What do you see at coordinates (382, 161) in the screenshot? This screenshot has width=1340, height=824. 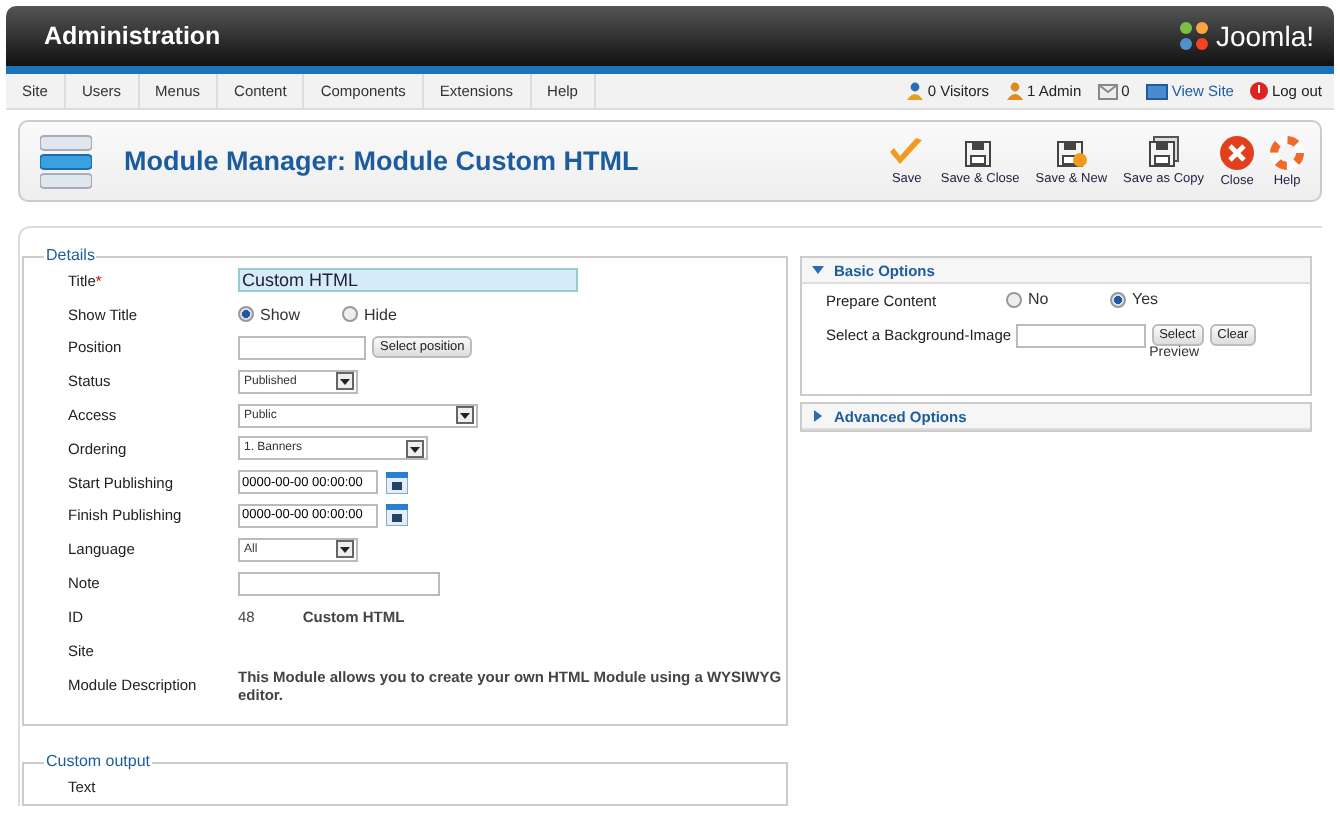 I see `page-title: Module Manager: Module Custom HTML` at bounding box center [382, 161].